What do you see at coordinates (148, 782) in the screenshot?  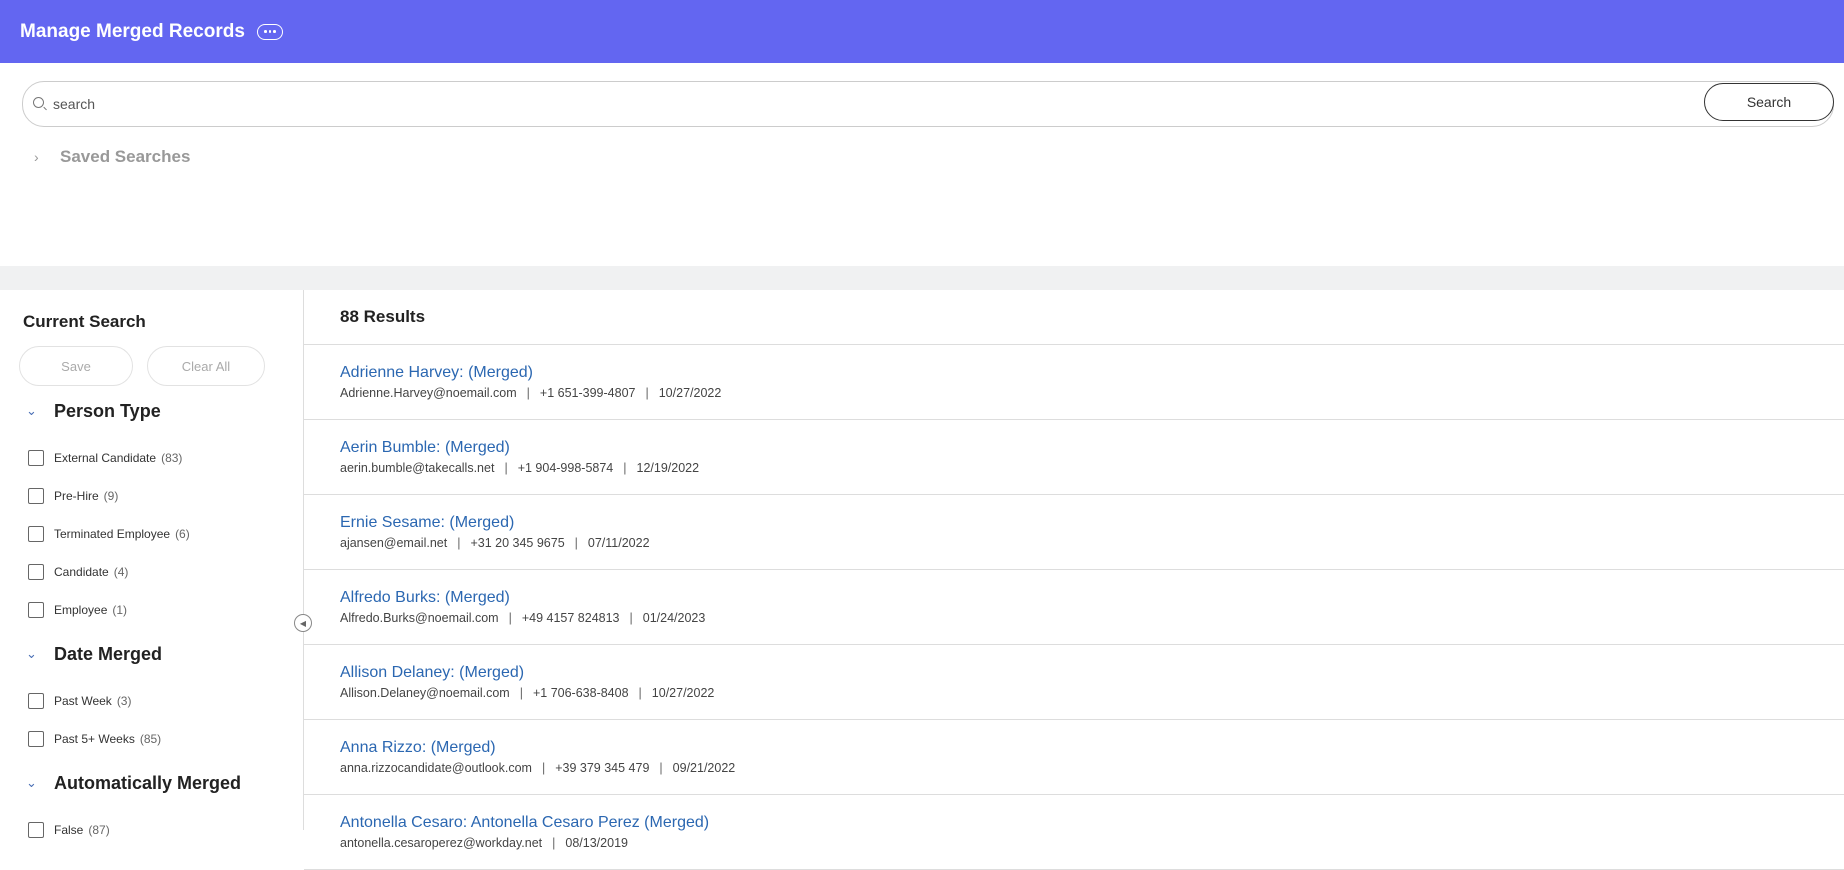 I see `facet-title: Automatically Merged` at bounding box center [148, 782].